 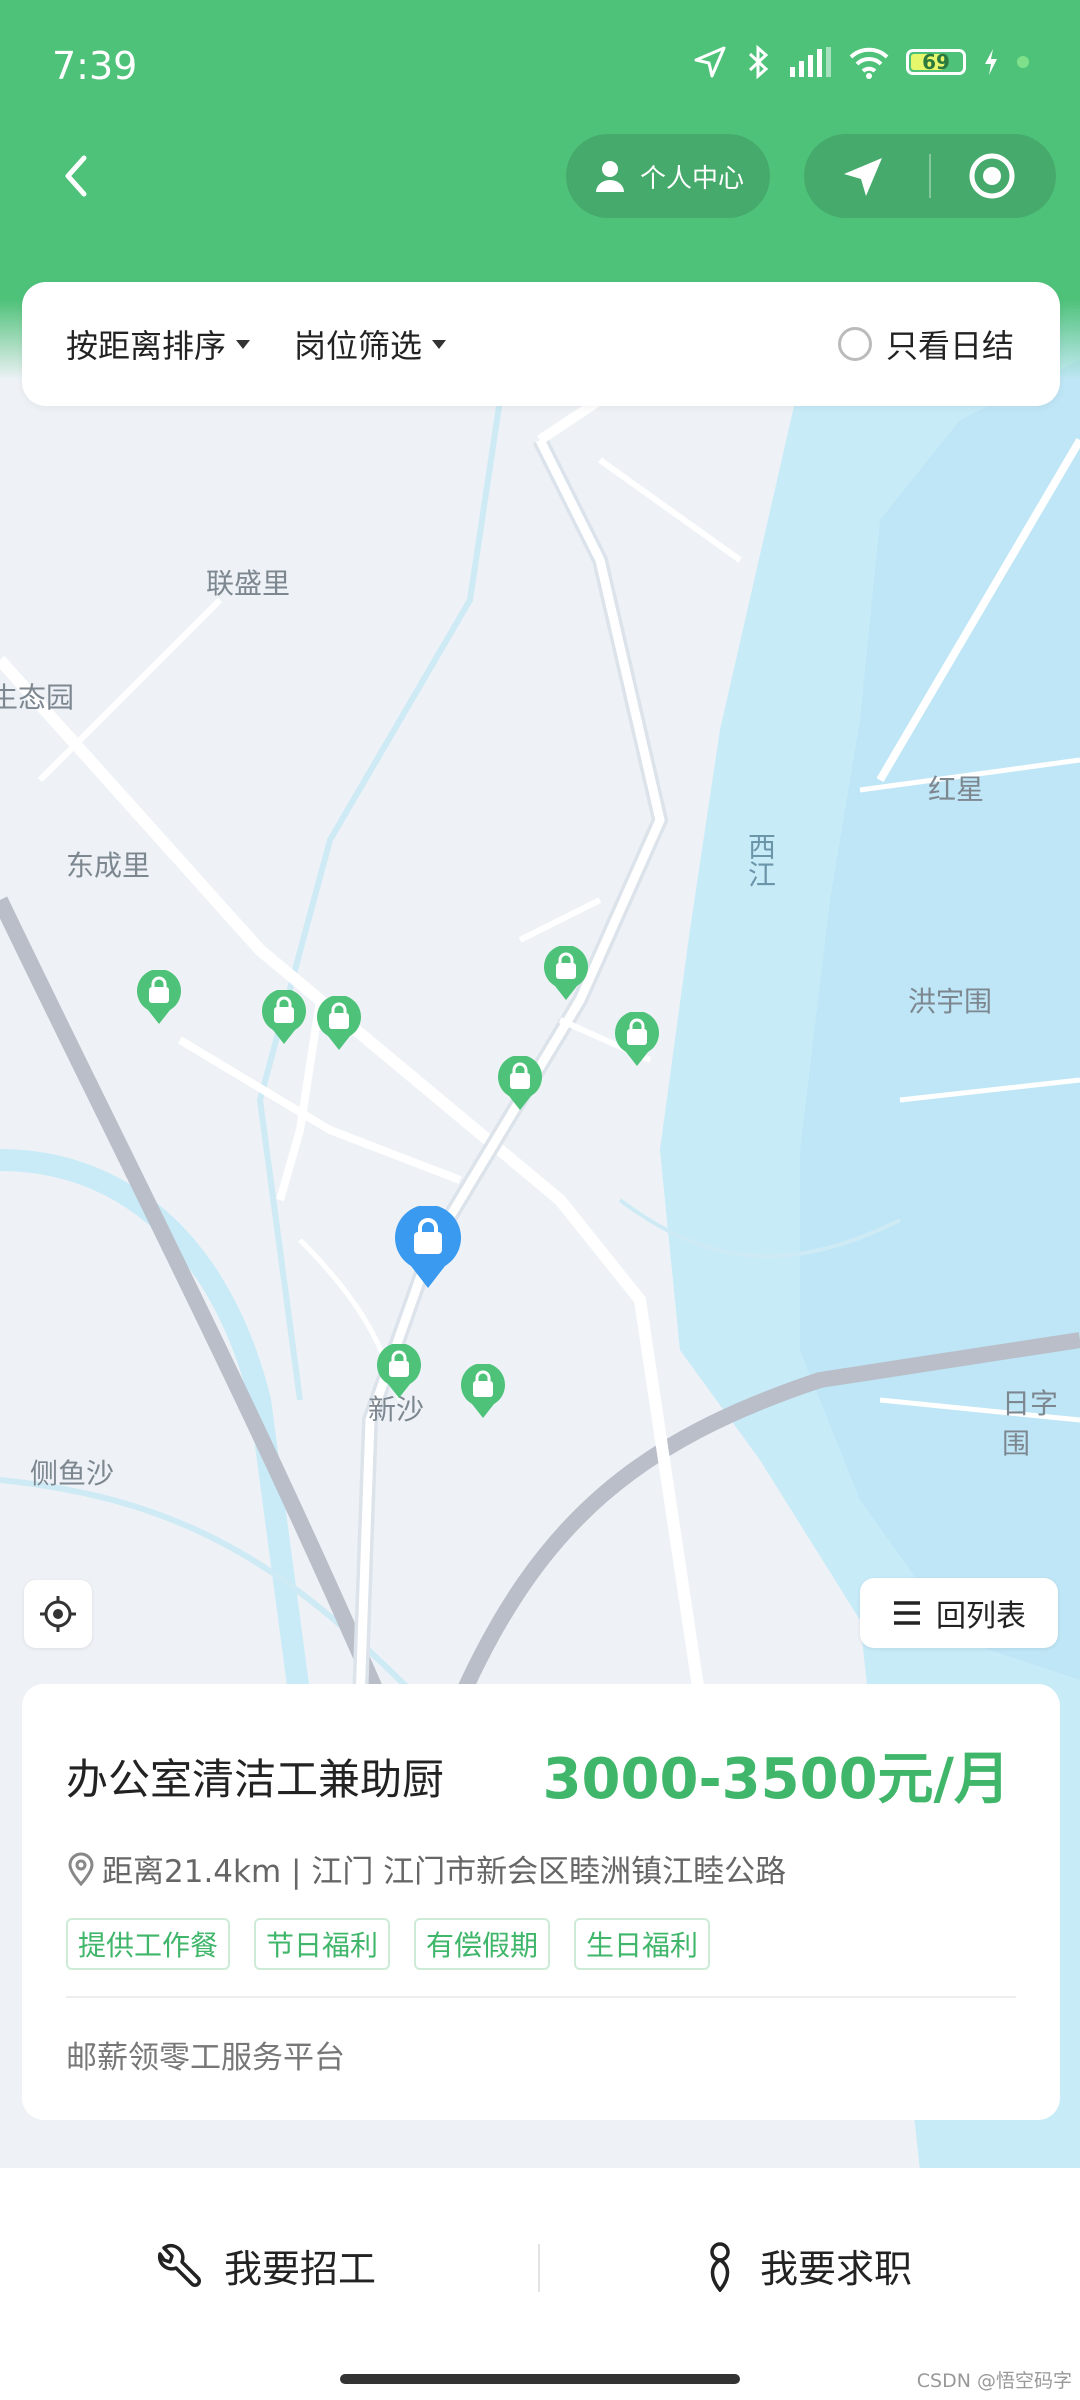 What do you see at coordinates (869, 63) in the screenshot?
I see `wifi-icon` at bounding box center [869, 63].